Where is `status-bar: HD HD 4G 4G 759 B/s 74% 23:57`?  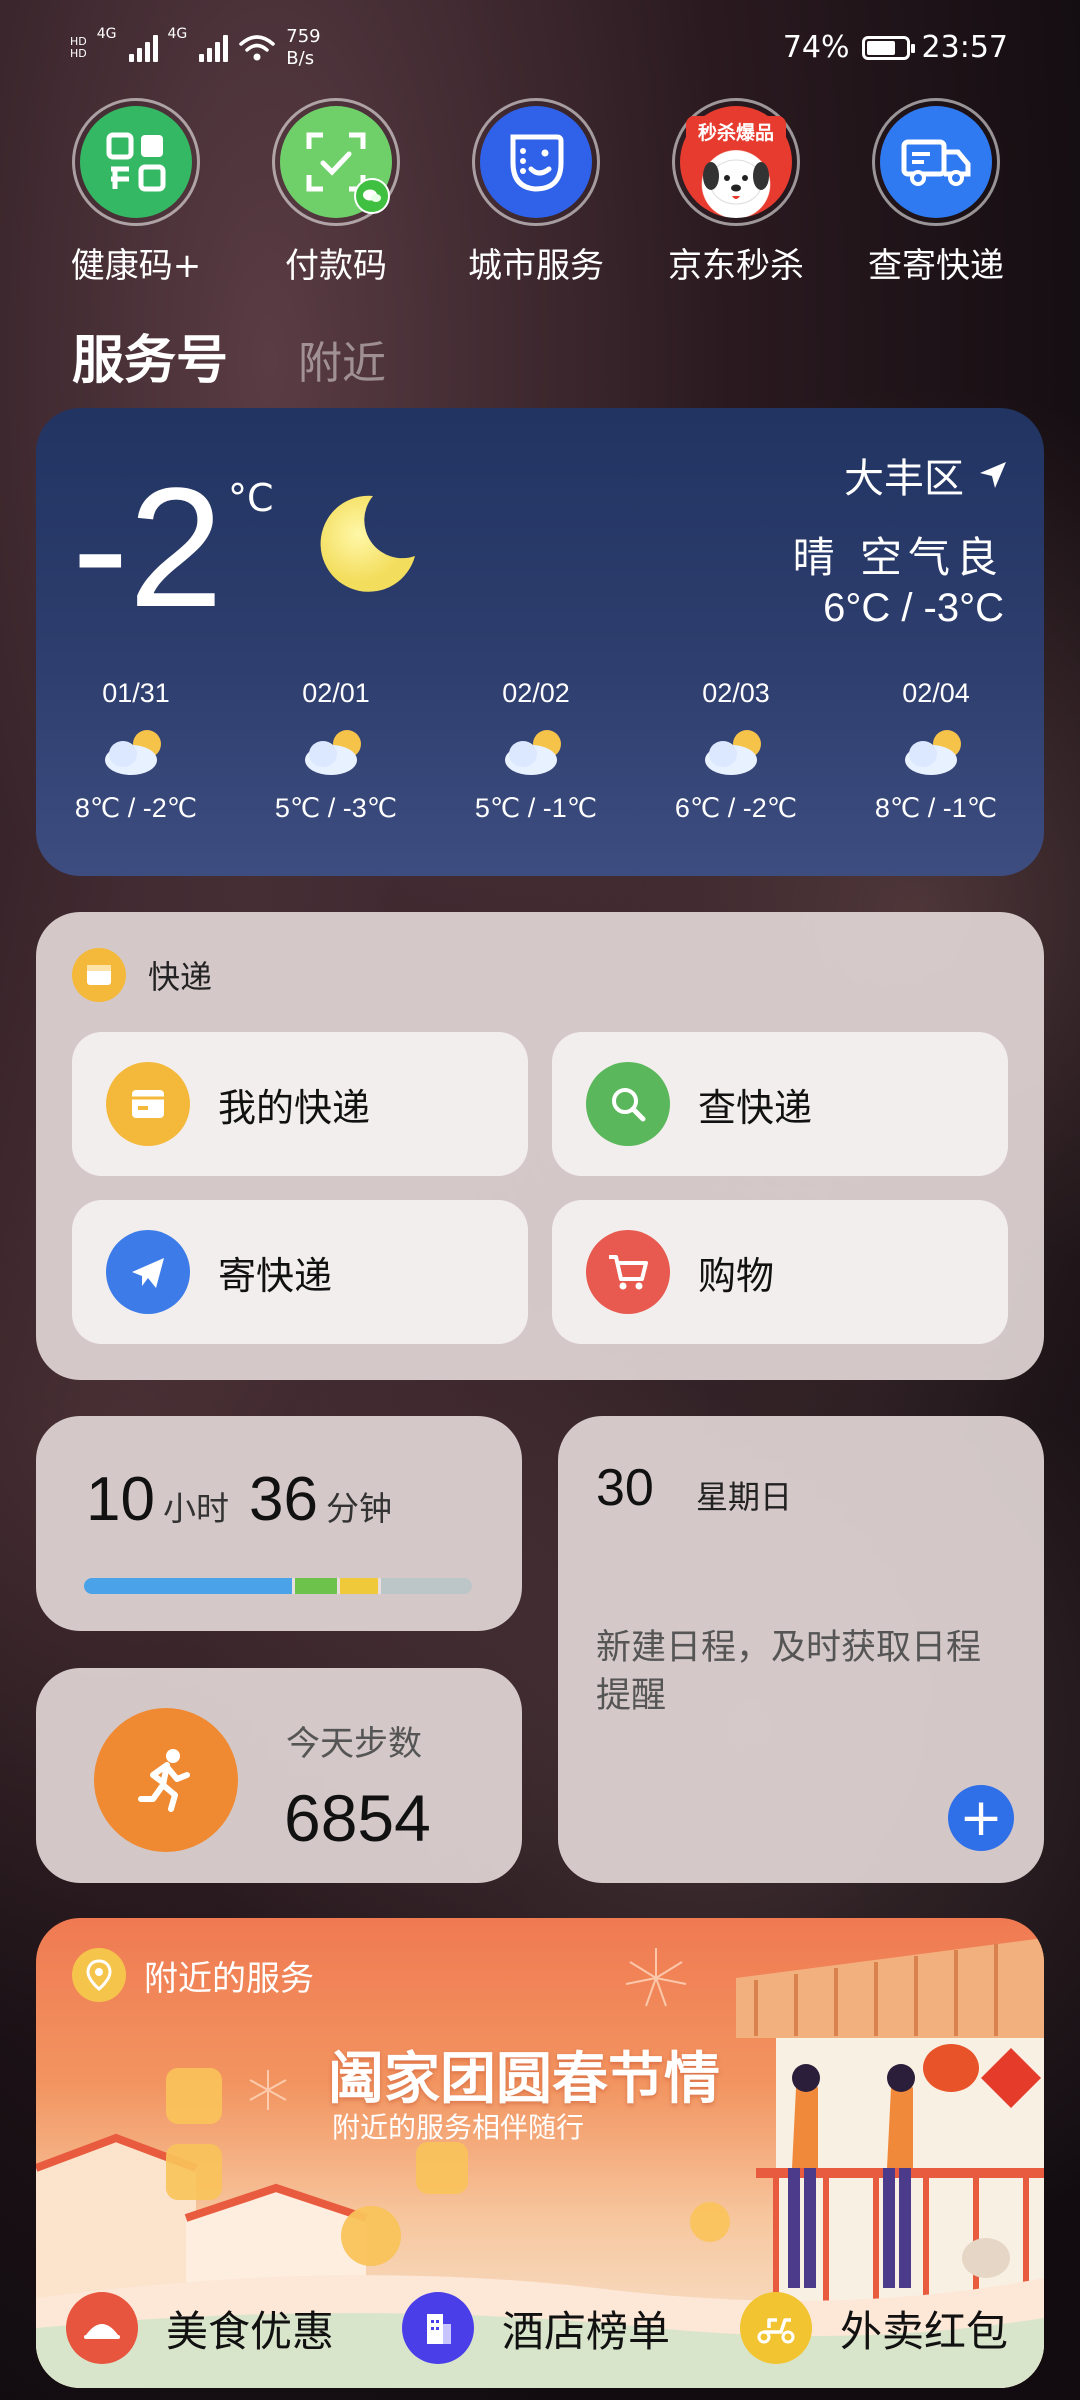 status-bar: HD HD 4G 4G 759 B/s 74% 23:57 is located at coordinates (540, 50).